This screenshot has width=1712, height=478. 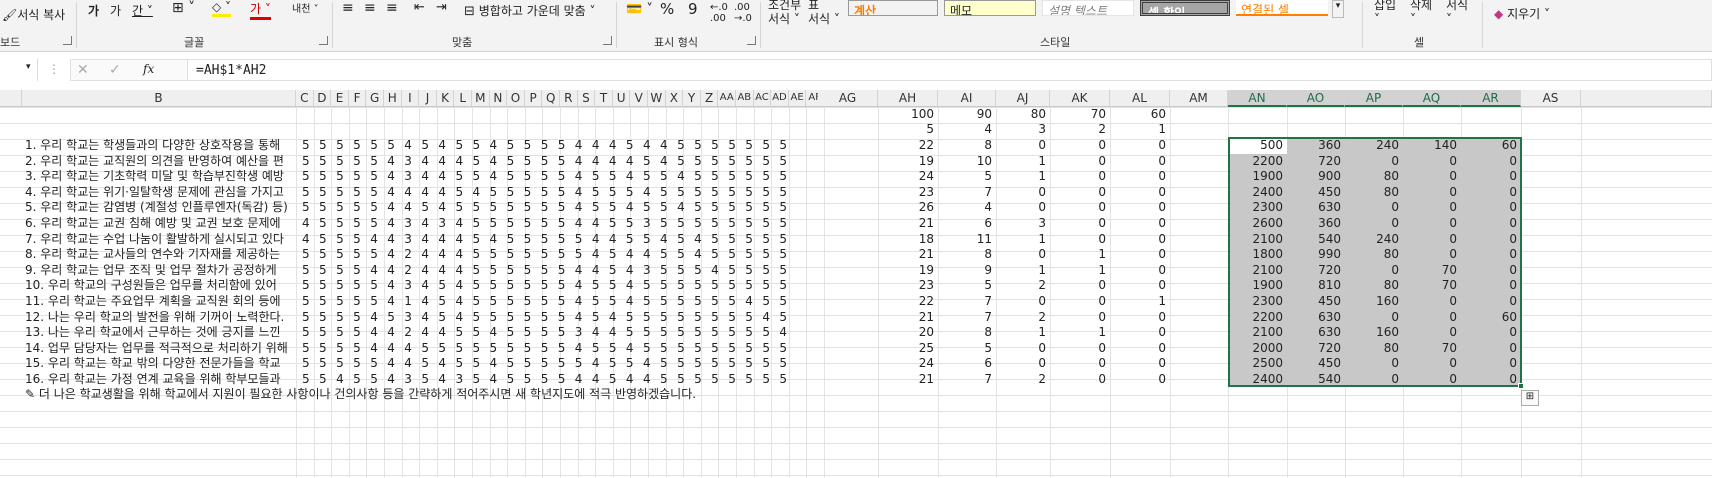 I want to click on column-header-am: AM, so click(x=1199, y=98).